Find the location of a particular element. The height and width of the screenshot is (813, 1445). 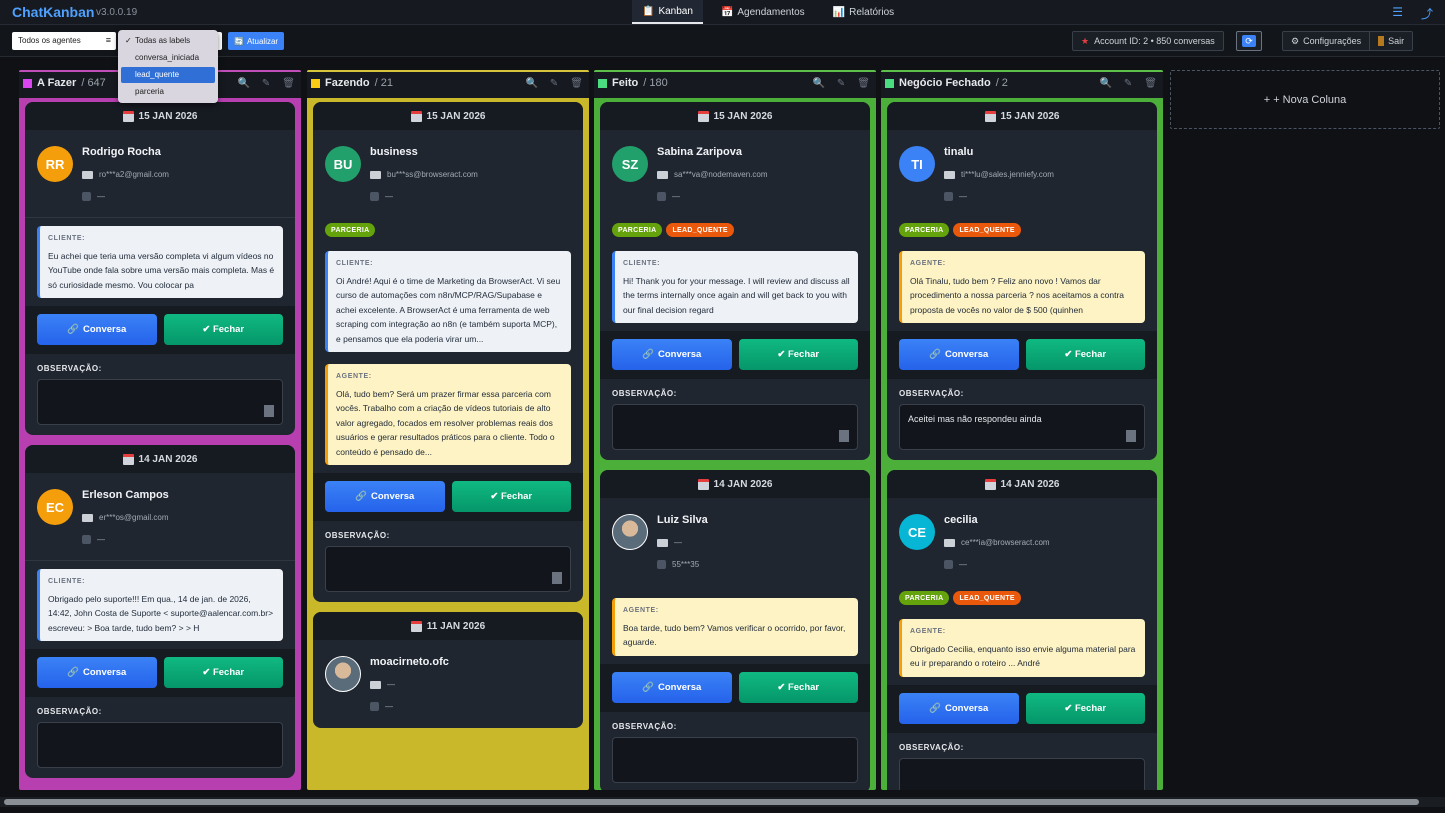

agent-filter-select: Todos os agentes ≡ is located at coordinates (64, 41).